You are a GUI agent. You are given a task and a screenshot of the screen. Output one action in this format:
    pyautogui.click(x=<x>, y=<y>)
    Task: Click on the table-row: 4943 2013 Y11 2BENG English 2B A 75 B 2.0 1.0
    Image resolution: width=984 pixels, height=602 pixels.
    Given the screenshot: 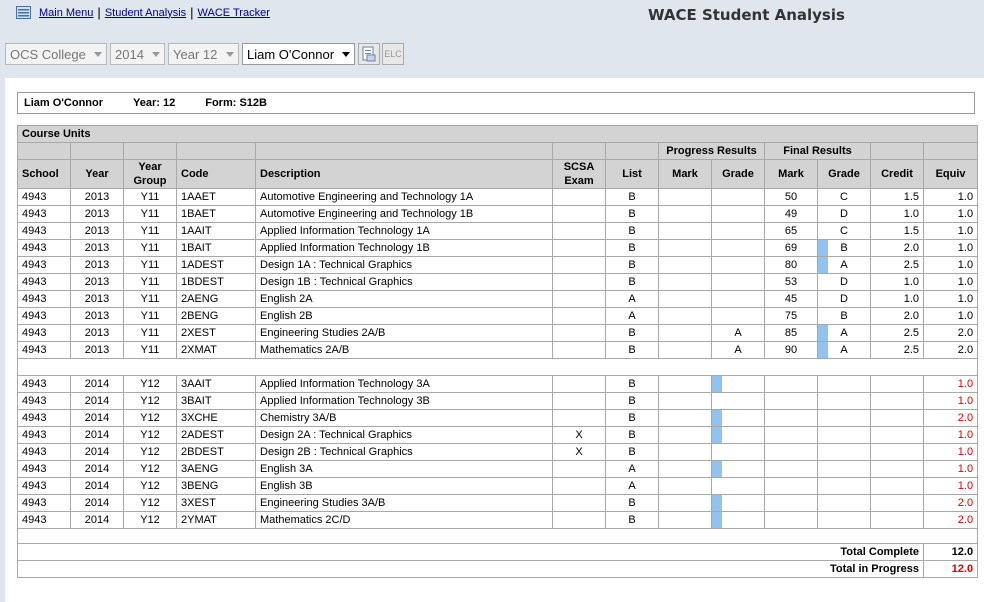 What is the action you would take?
    pyautogui.click(x=498, y=316)
    